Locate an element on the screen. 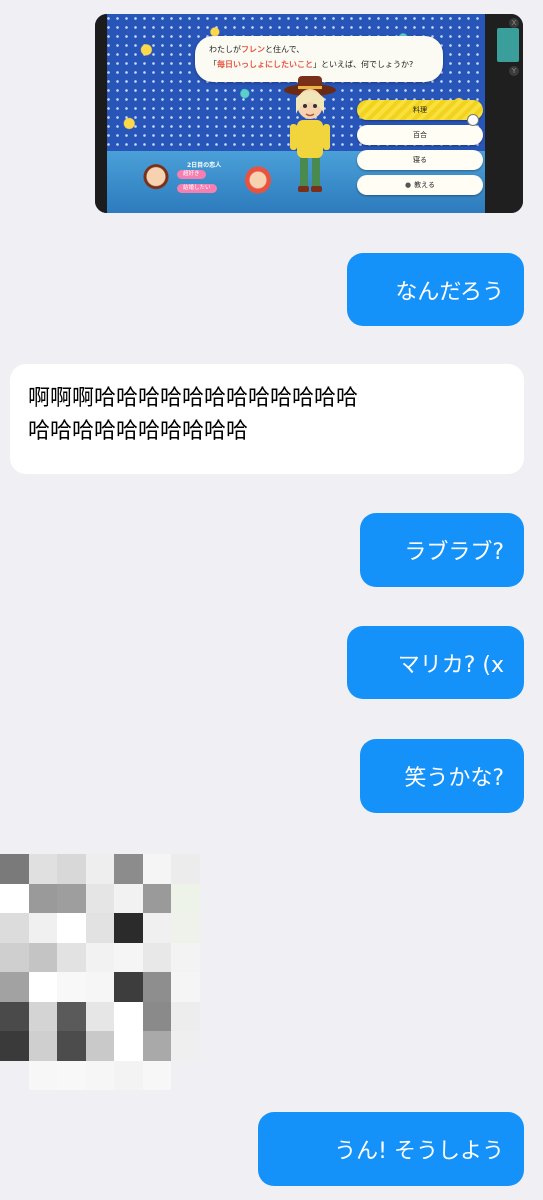  console-left-edge is located at coordinates (101, 113).